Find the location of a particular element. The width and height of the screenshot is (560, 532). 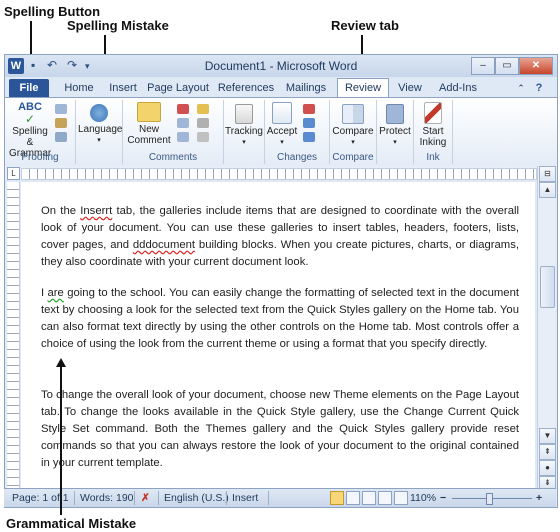

changes-label: Changes is located at coordinates (297, 157).